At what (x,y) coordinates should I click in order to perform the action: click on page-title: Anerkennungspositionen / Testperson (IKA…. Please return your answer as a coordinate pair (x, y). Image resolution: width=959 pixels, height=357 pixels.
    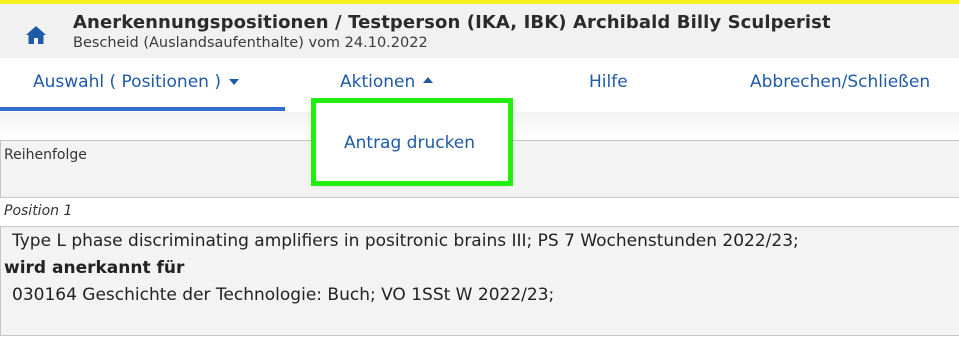
    Looking at the image, I should click on (452, 22).